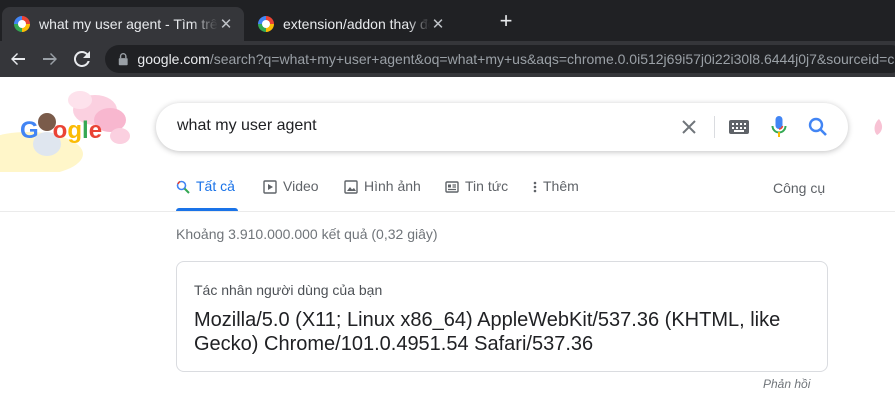 Image resolution: width=895 pixels, height=418 pixels. Describe the element at coordinates (307, 234) in the screenshot. I see `result-stats: Khoảng 3.910.000.000 kết quả (0,32 giây)` at that location.